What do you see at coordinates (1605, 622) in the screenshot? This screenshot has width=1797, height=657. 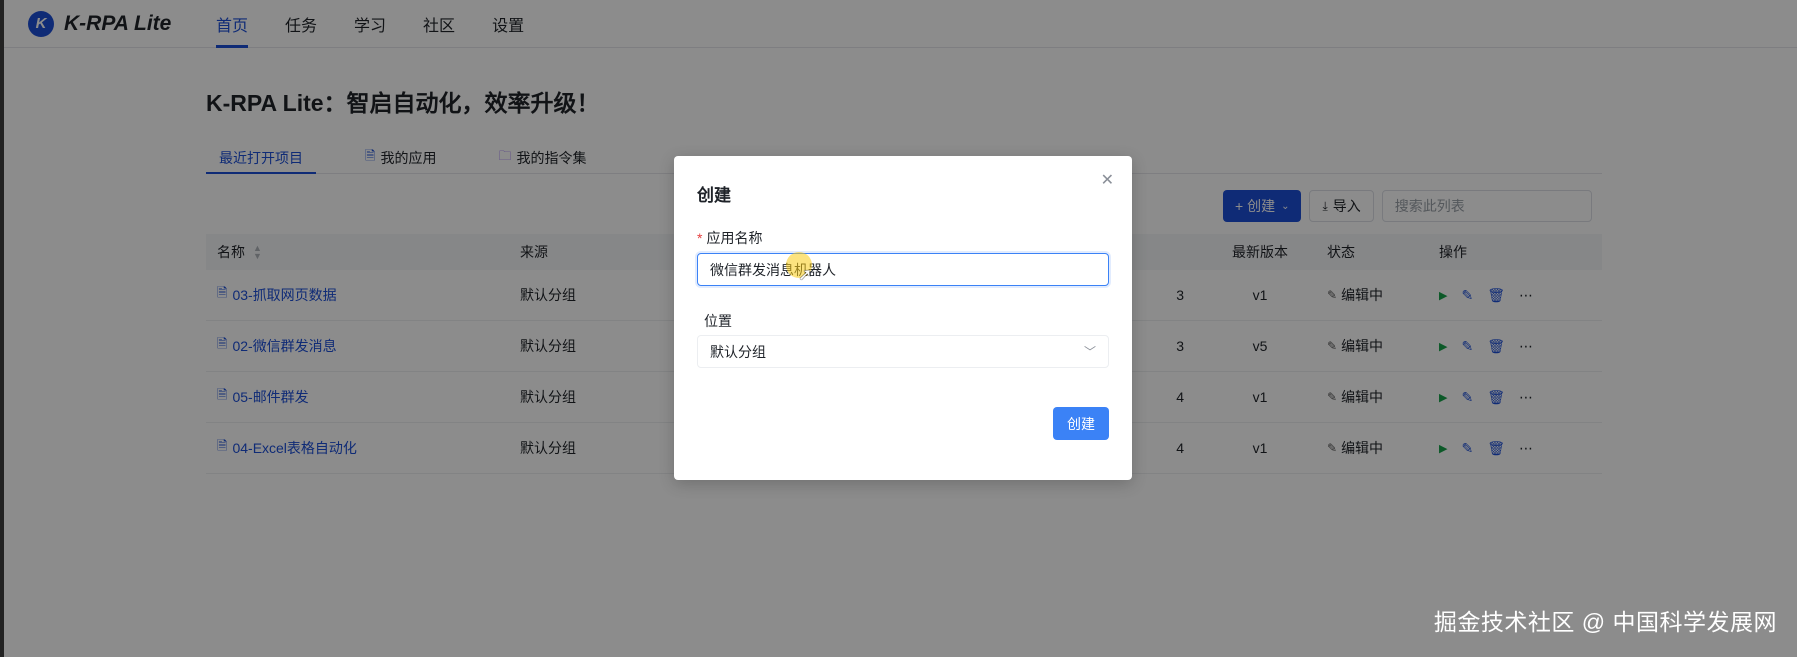 I see `watermark: 掘金技术社区 @ 中国科学发展网` at bounding box center [1605, 622].